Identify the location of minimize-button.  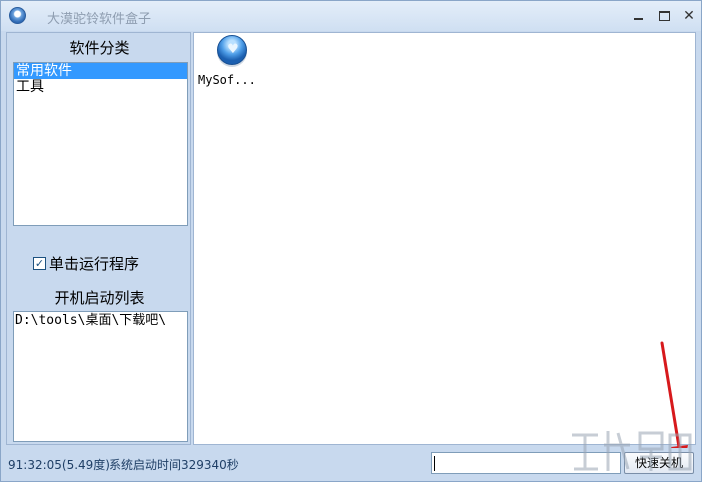
(639, 16).